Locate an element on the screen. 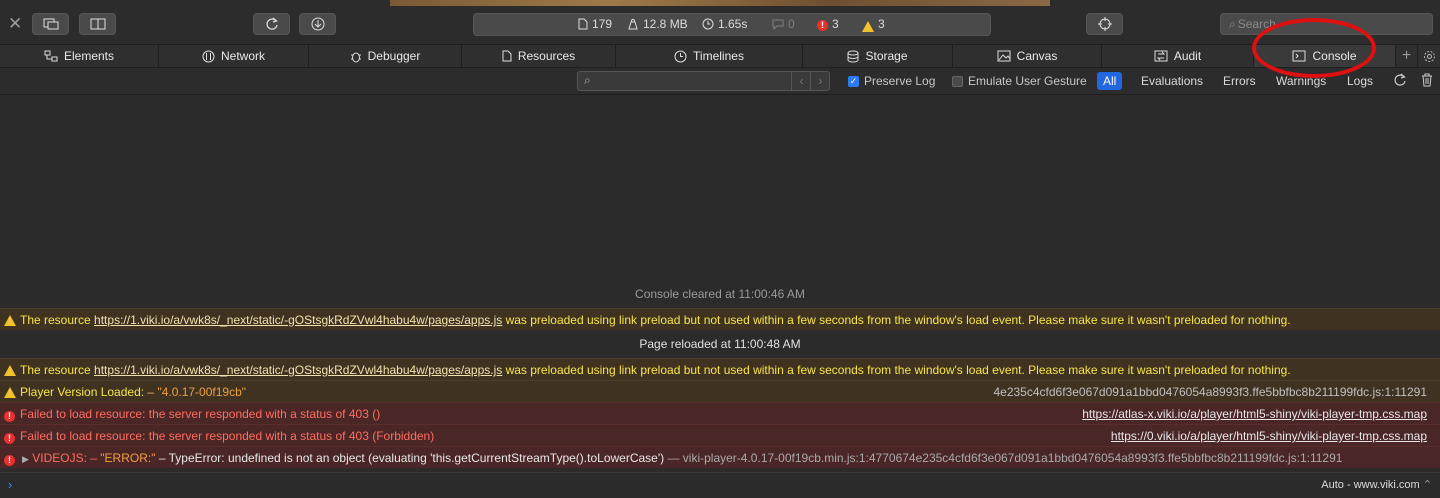 The width and height of the screenshot is (1440, 498). log-count: 0 is located at coordinates (783, 24).